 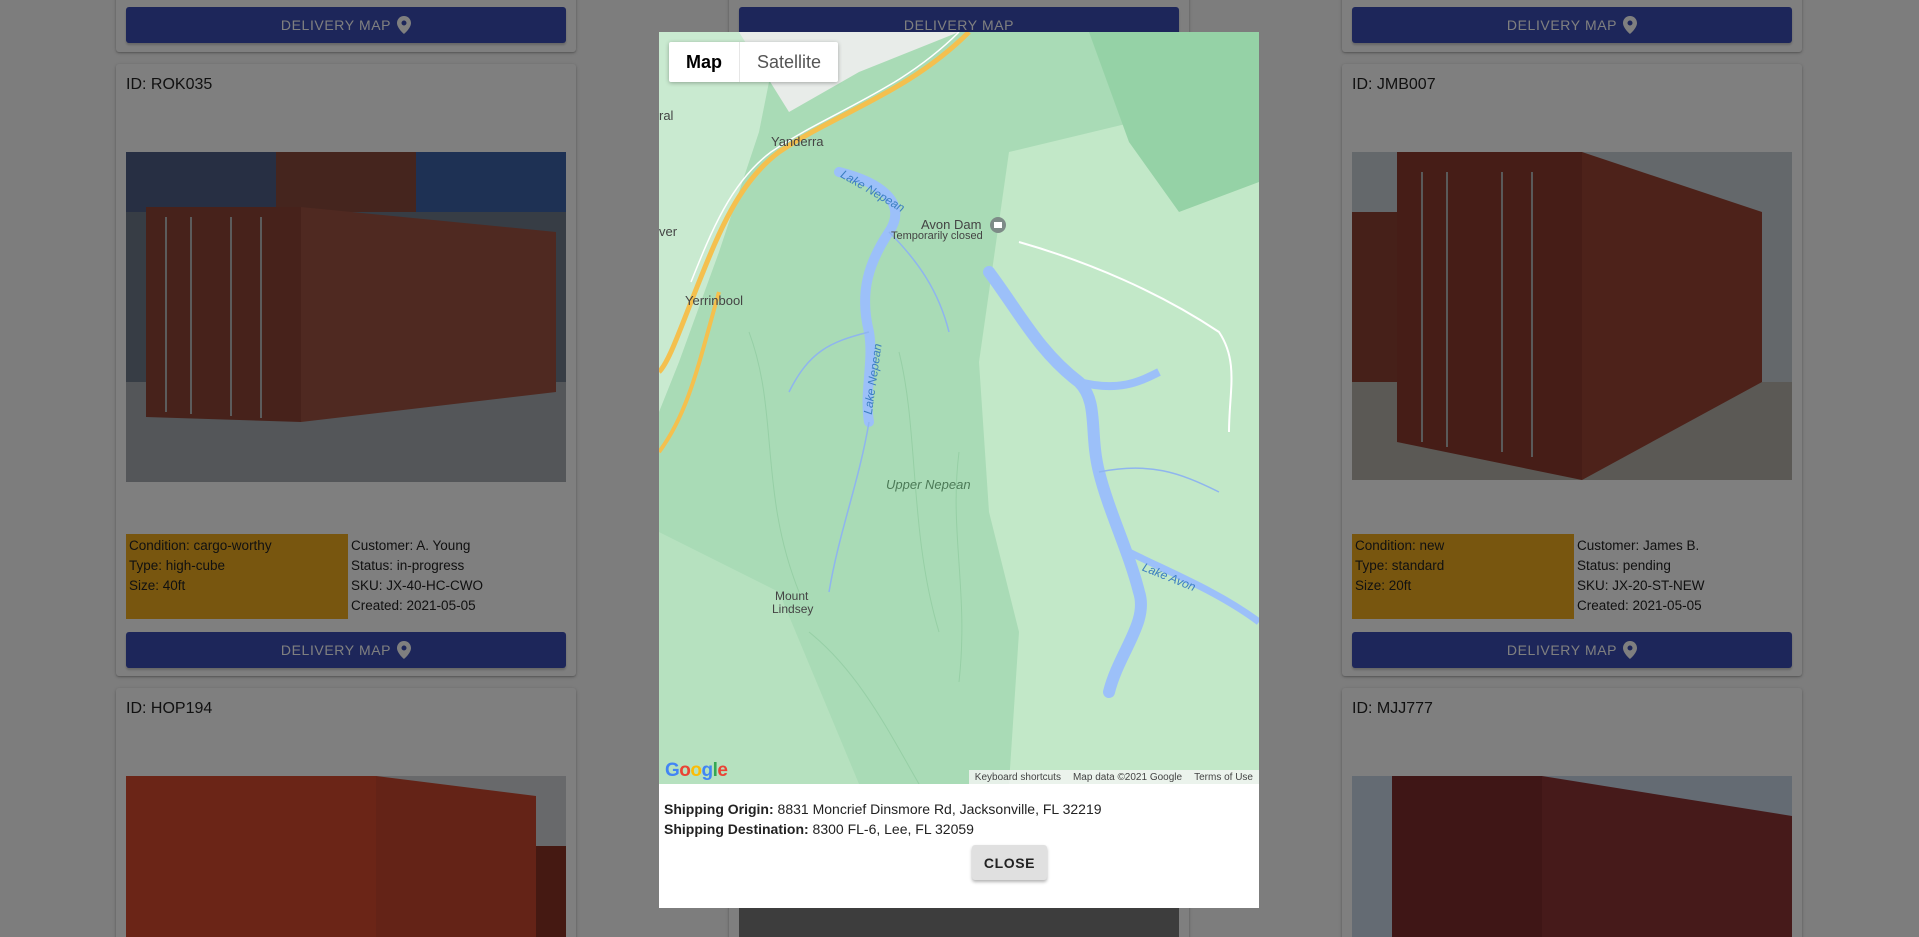 I want to click on keyboard-shortcuts-link: Keyboard shortcuts, so click(x=1018, y=777).